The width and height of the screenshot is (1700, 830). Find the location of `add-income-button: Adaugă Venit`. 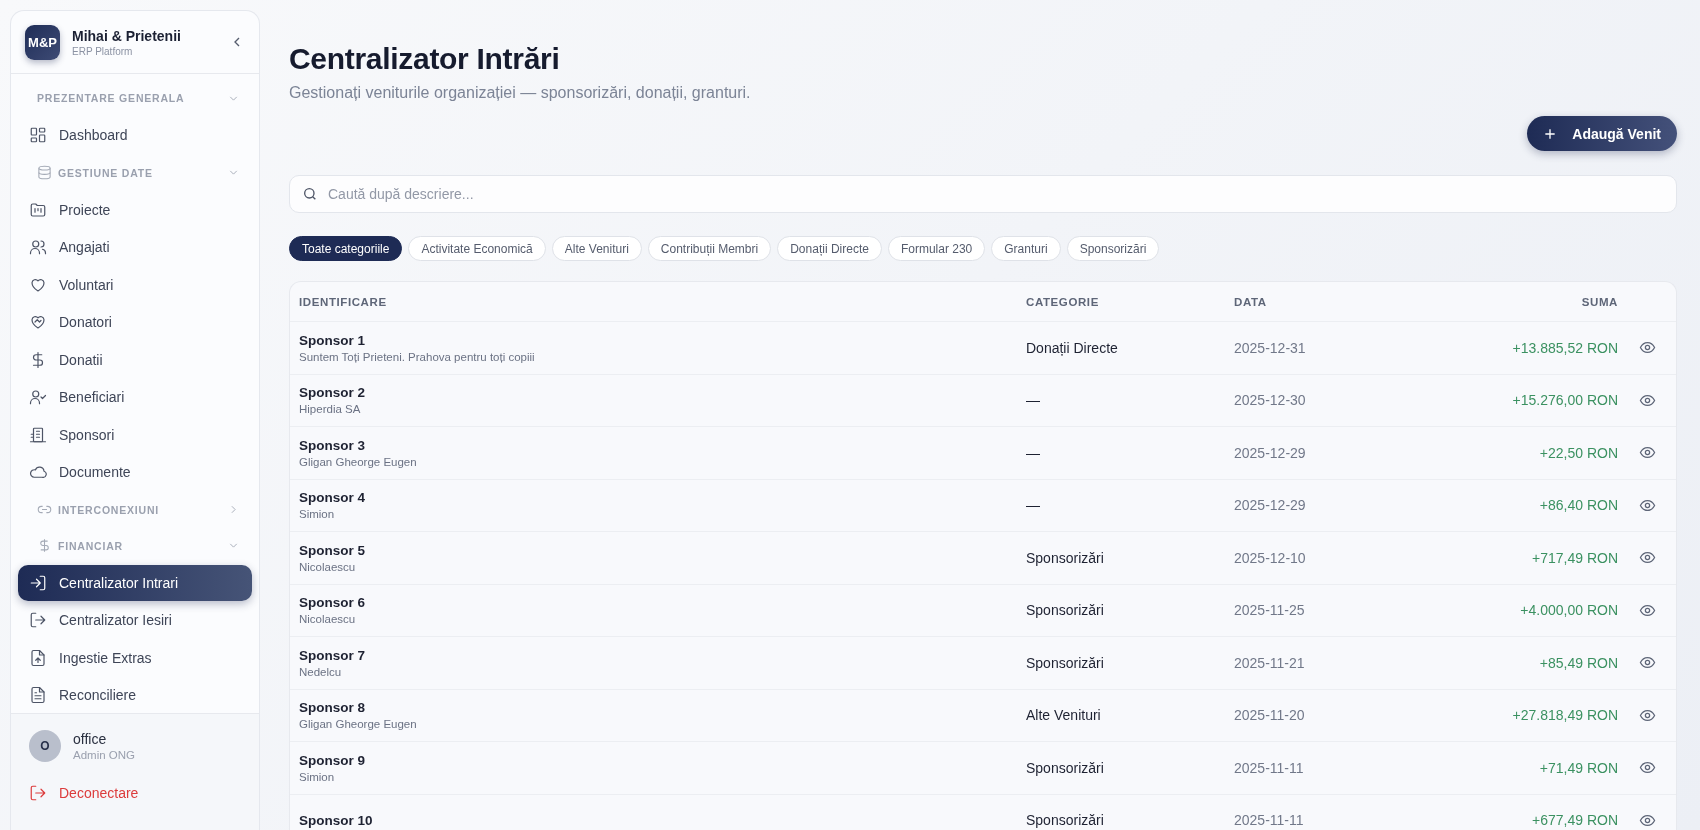

add-income-button: Adaugă Venit is located at coordinates (1602, 133).